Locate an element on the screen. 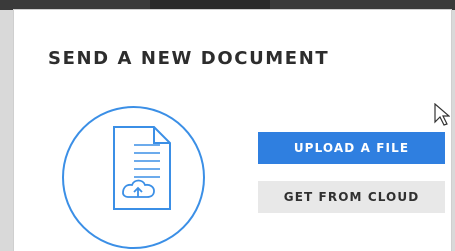 The width and height of the screenshot is (455, 251). mouse-pointer-icon is located at coordinates (442, 114).